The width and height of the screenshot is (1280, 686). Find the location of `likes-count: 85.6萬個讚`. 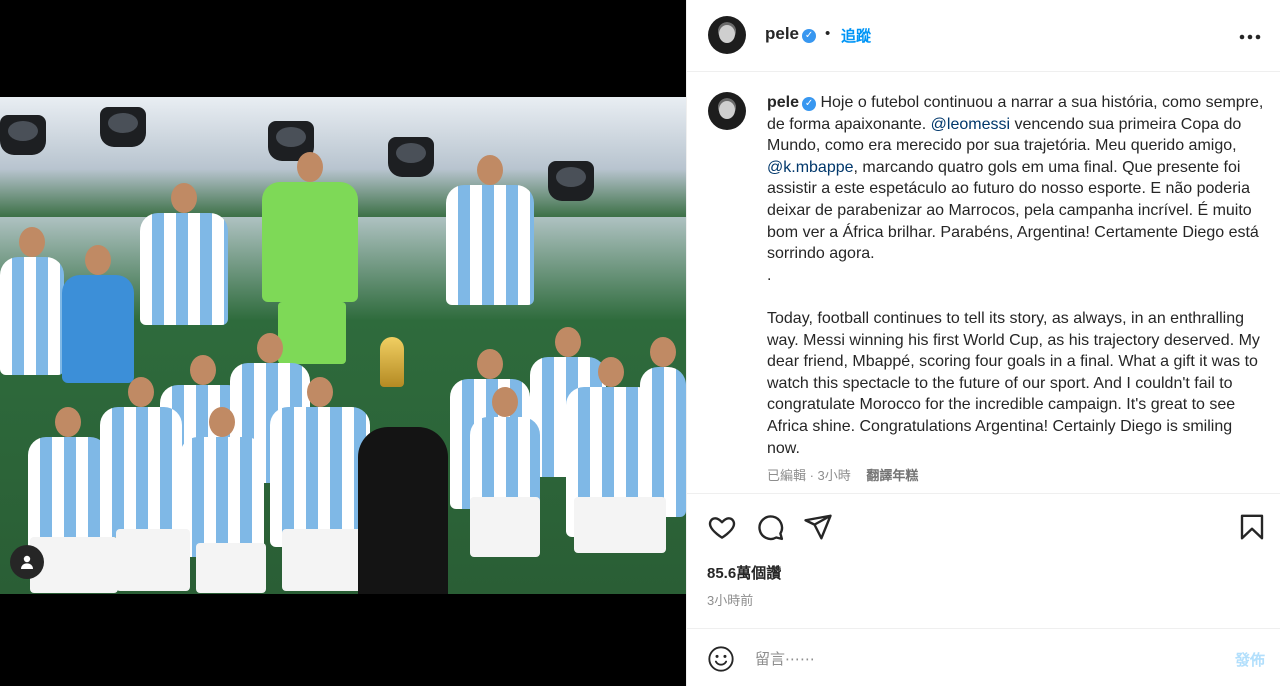

likes-count: 85.6萬個讚 is located at coordinates (744, 572).